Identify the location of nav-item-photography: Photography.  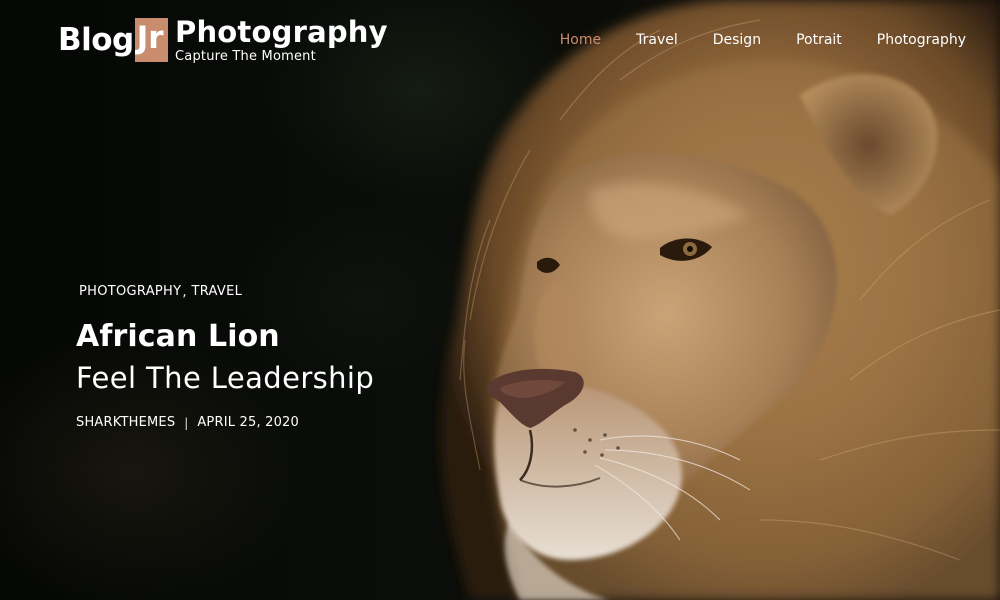
(921, 40).